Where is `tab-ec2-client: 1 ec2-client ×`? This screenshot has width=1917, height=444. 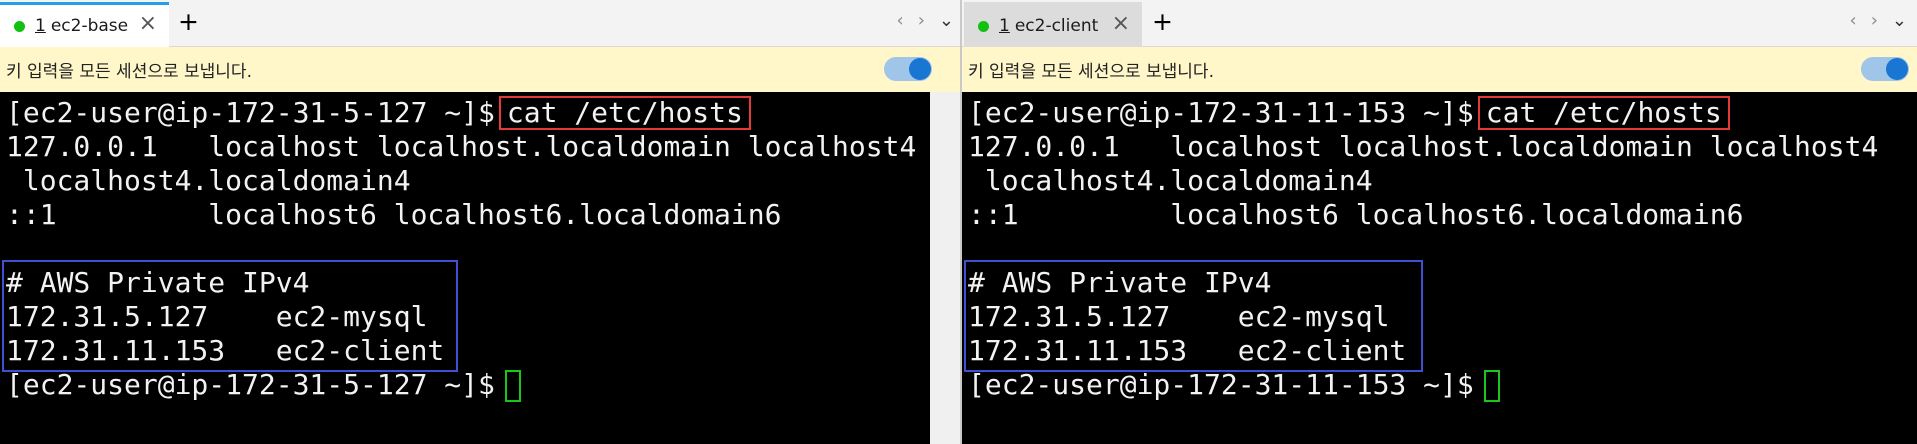 tab-ec2-client: 1 ec2-client × is located at coordinates (1053, 24).